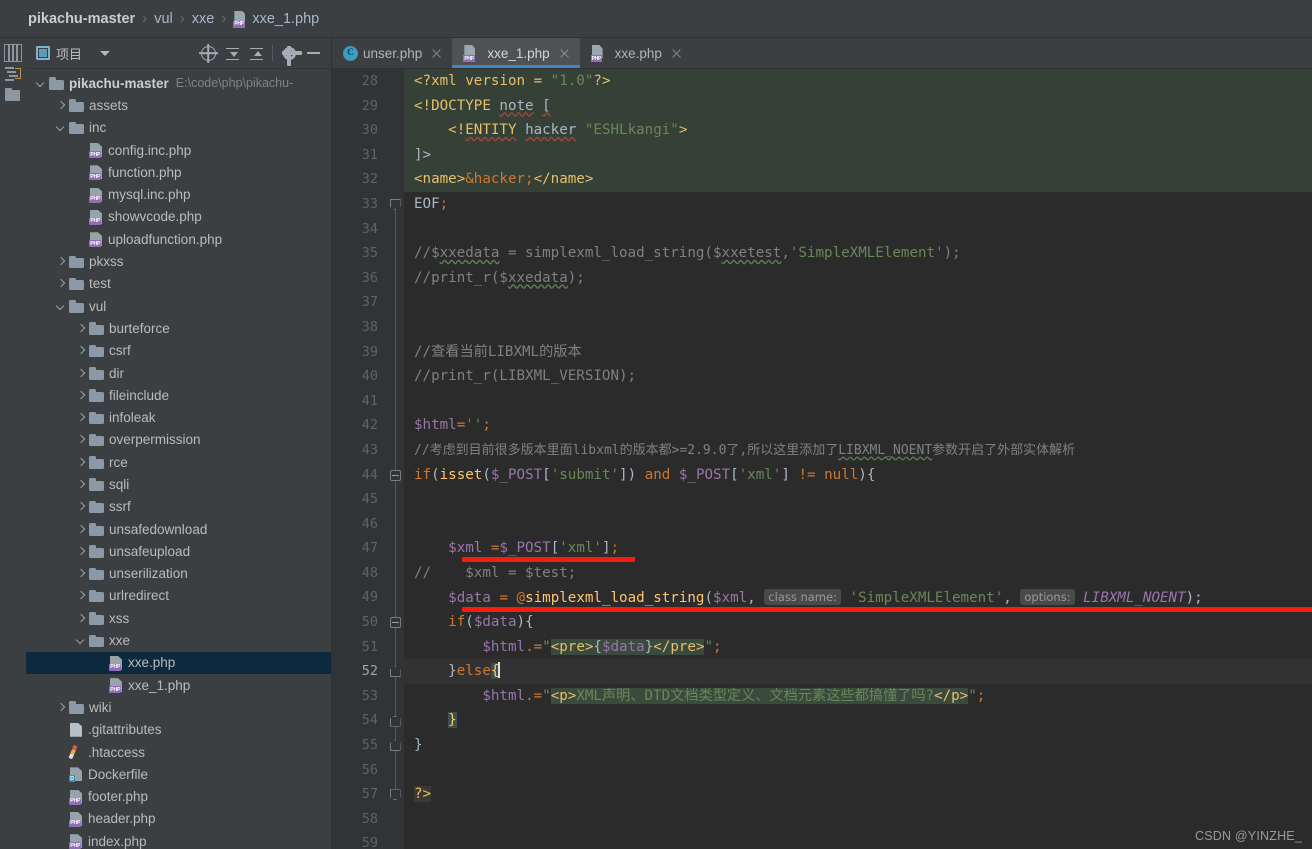 This screenshot has width=1312, height=849. What do you see at coordinates (178, 752) in the screenshot?
I see `tree-row: .htaccess` at bounding box center [178, 752].